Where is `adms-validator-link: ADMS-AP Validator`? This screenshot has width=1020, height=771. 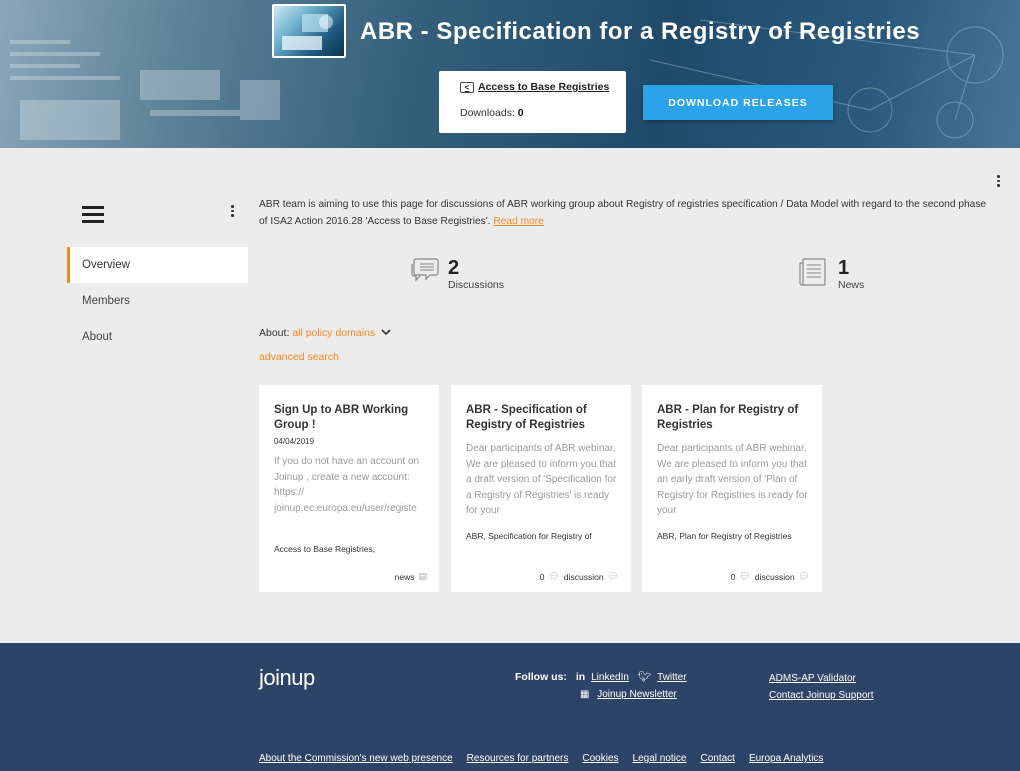
adms-validator-link: ADMS-AP Validator is located at coordinates (812, 678).